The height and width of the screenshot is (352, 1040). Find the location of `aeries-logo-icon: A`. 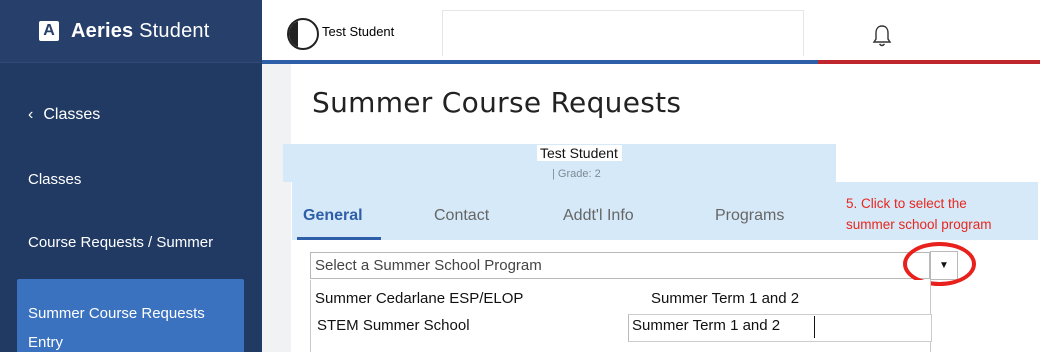

aeries-logo-icon: A is located at coordinates (49, 31).